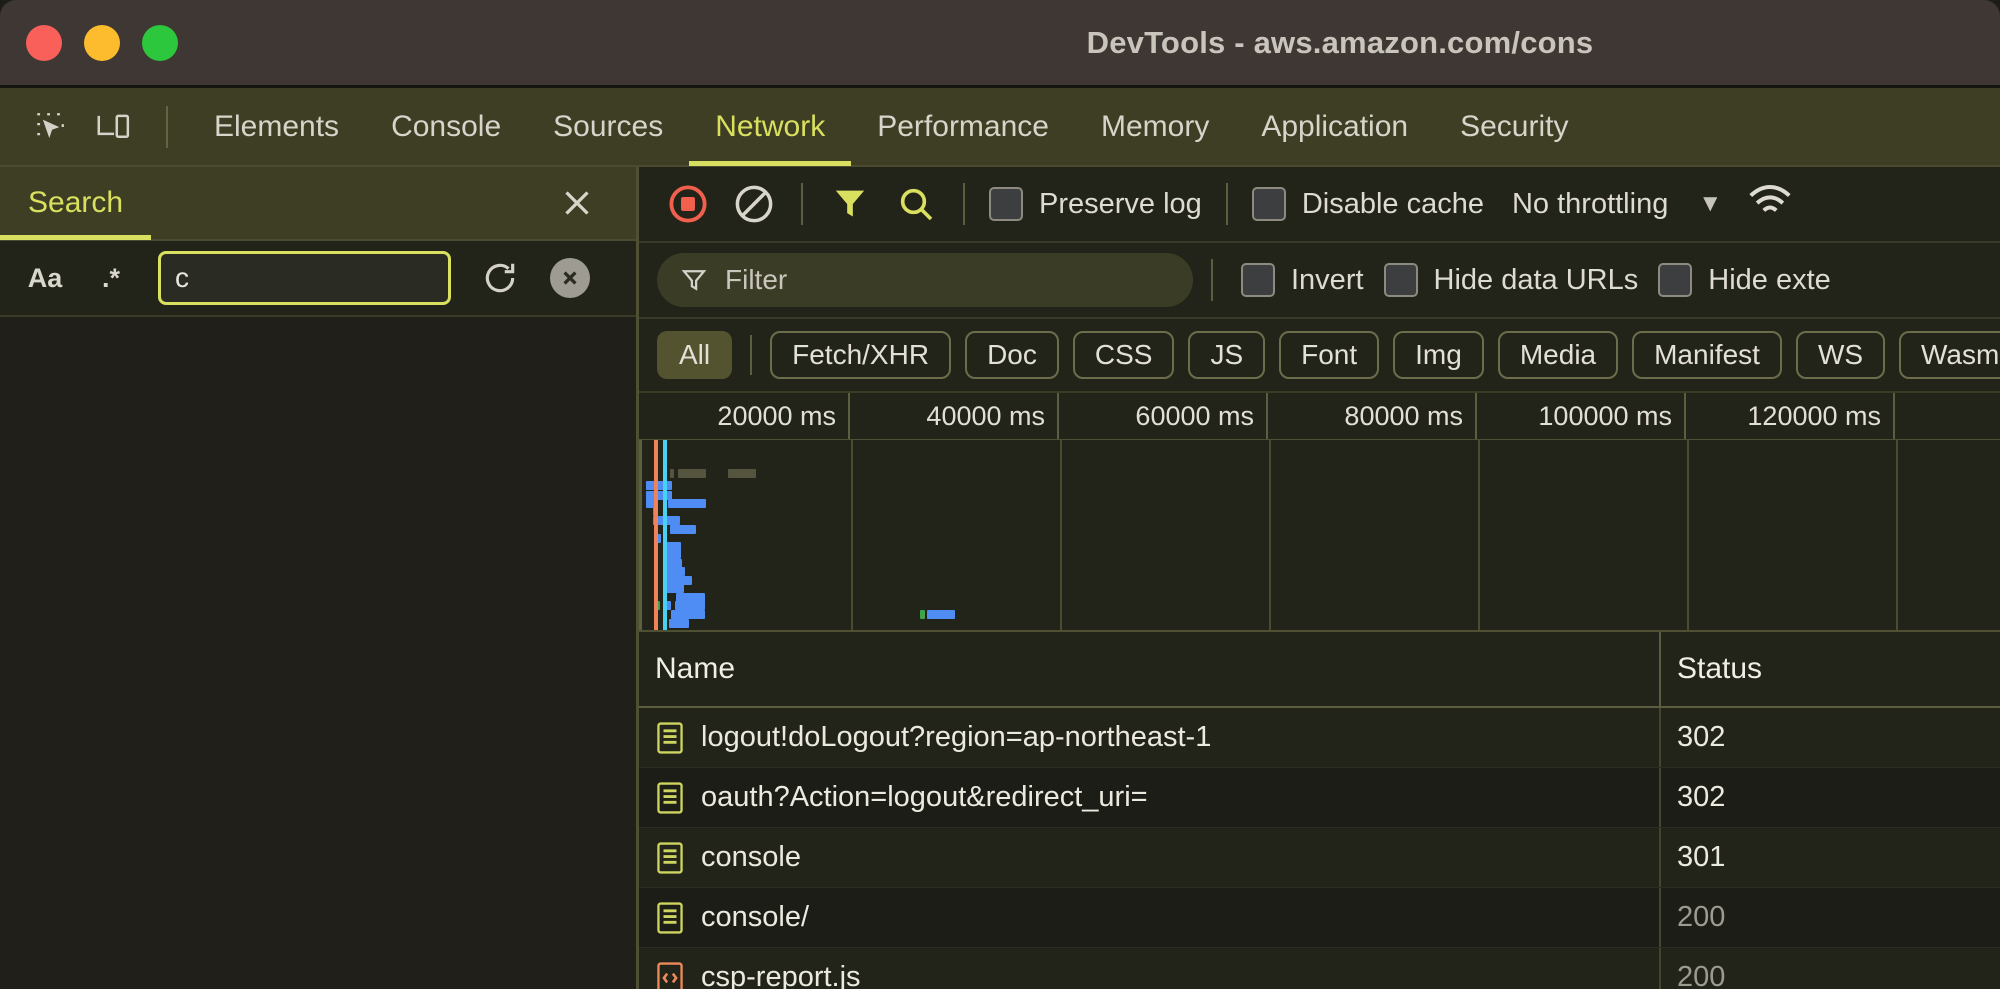 This screenshot has height=989, width=2000. What do you see at coordinates (861, 355) in the screenshot?
I see `chip-fetch-xhr: Fetch/XHR` at bounding box center [861, 355].